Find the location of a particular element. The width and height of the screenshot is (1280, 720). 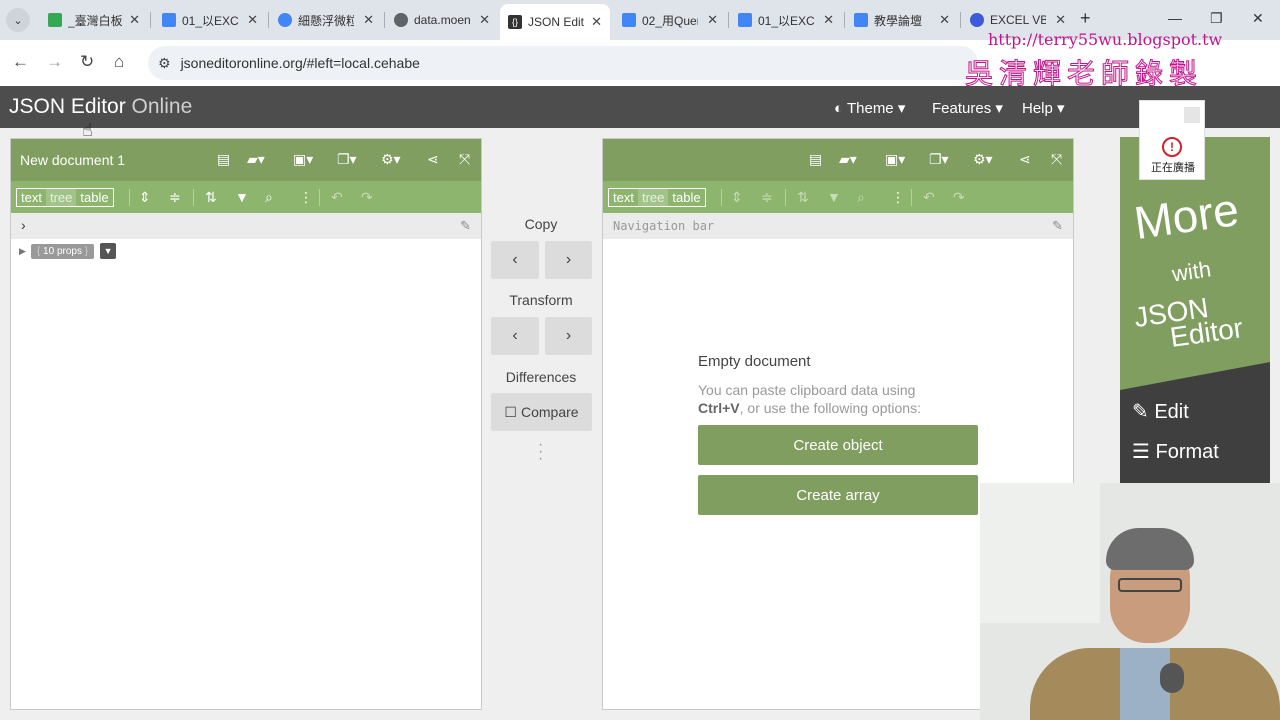

ad-feature-edit: ✎ Edit is located at coordinates (1160, 412).